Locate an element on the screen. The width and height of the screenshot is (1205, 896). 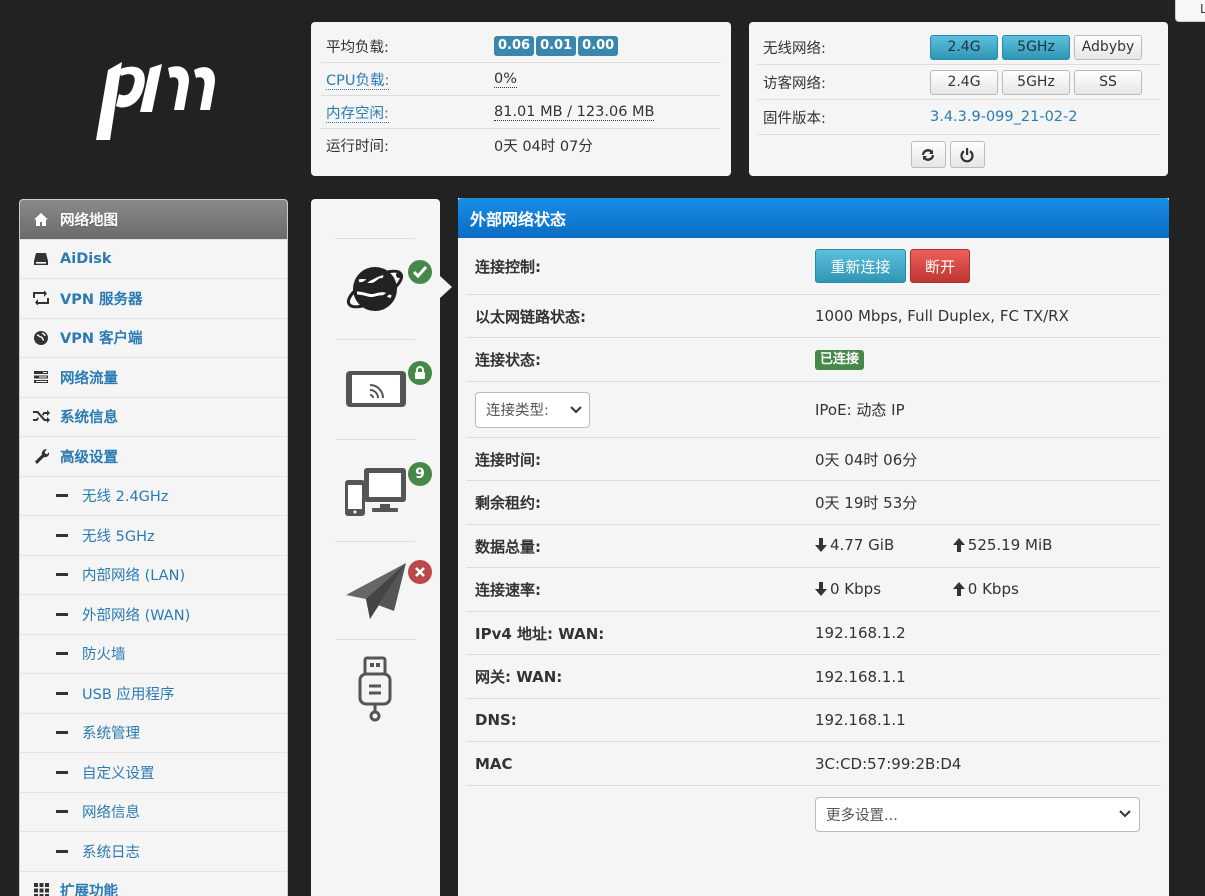
memory-free-link: 内存空闲: is located at coordinates (357, 114).